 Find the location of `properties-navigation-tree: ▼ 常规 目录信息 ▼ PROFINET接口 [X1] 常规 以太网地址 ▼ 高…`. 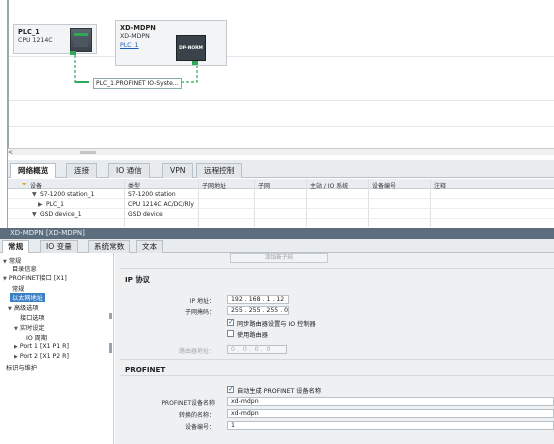

properties-navigation-tree: ▼ 常规 目录信息 ▼ PROFINET接口 [X1] 常规 以太网地址 ▼ 高… is located at coordinates (57, 348).